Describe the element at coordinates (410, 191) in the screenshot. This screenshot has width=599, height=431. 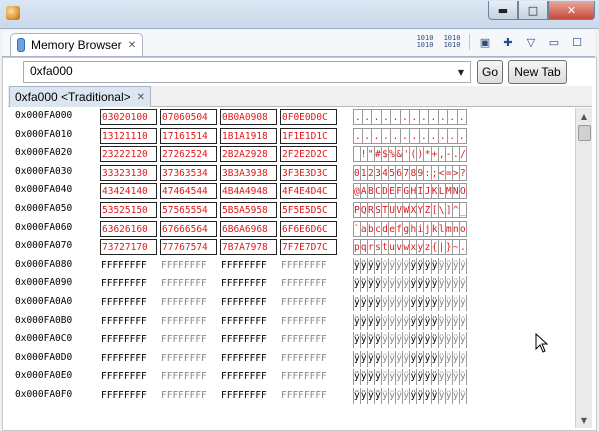
I see `ascii-column: @ A B C D E F G H I J K L M N O` at that location.